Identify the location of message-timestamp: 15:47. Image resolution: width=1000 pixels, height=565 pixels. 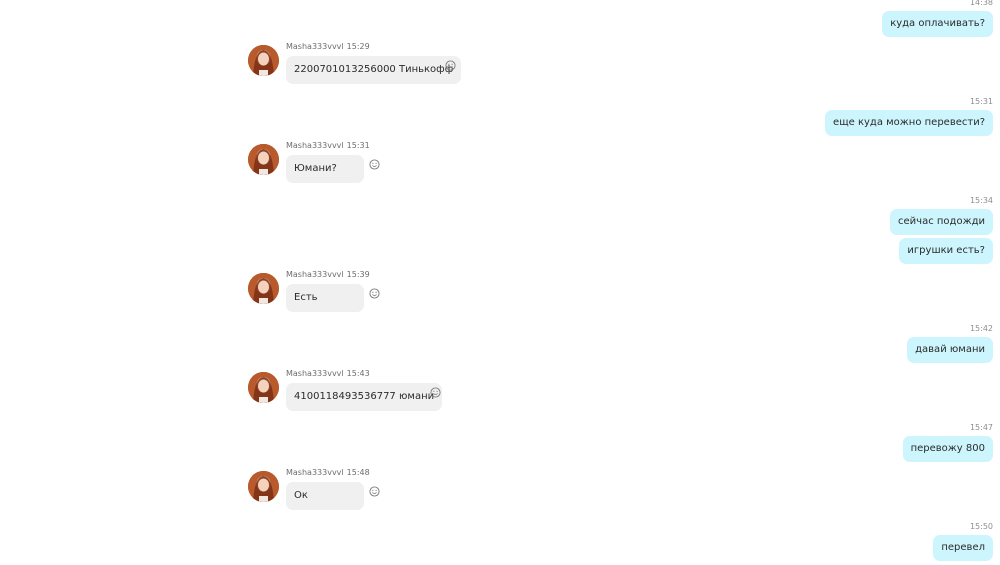
(981, 427).